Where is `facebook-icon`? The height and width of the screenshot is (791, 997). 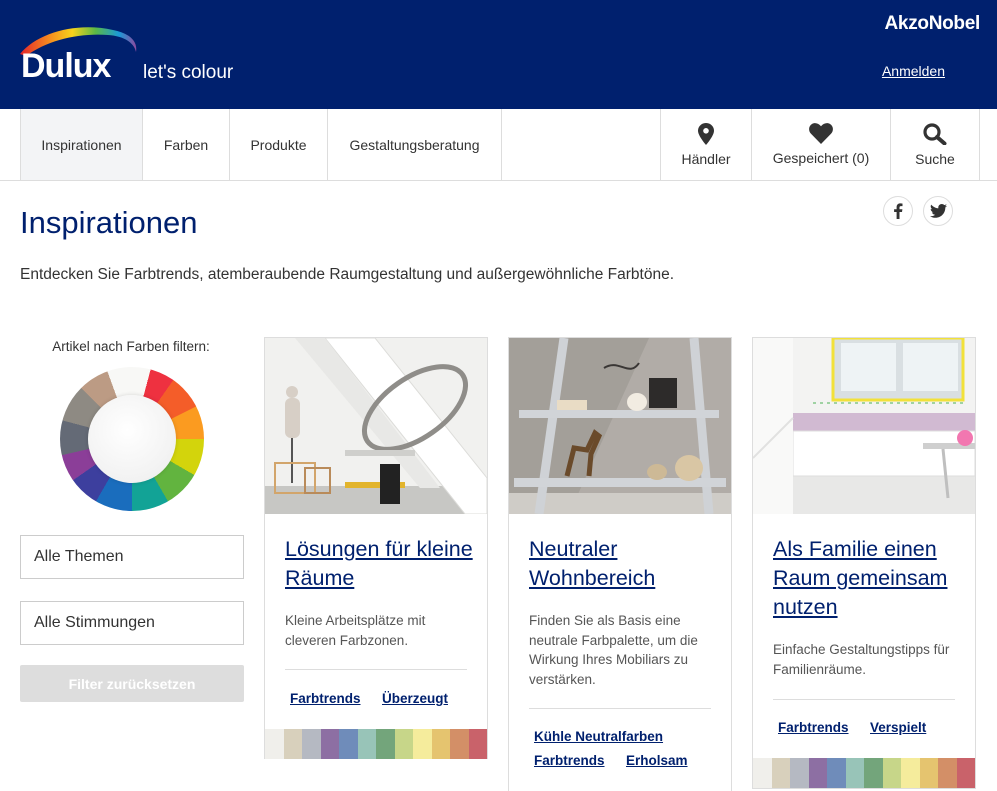 facebook-icon is located at coordinates (898, 211).